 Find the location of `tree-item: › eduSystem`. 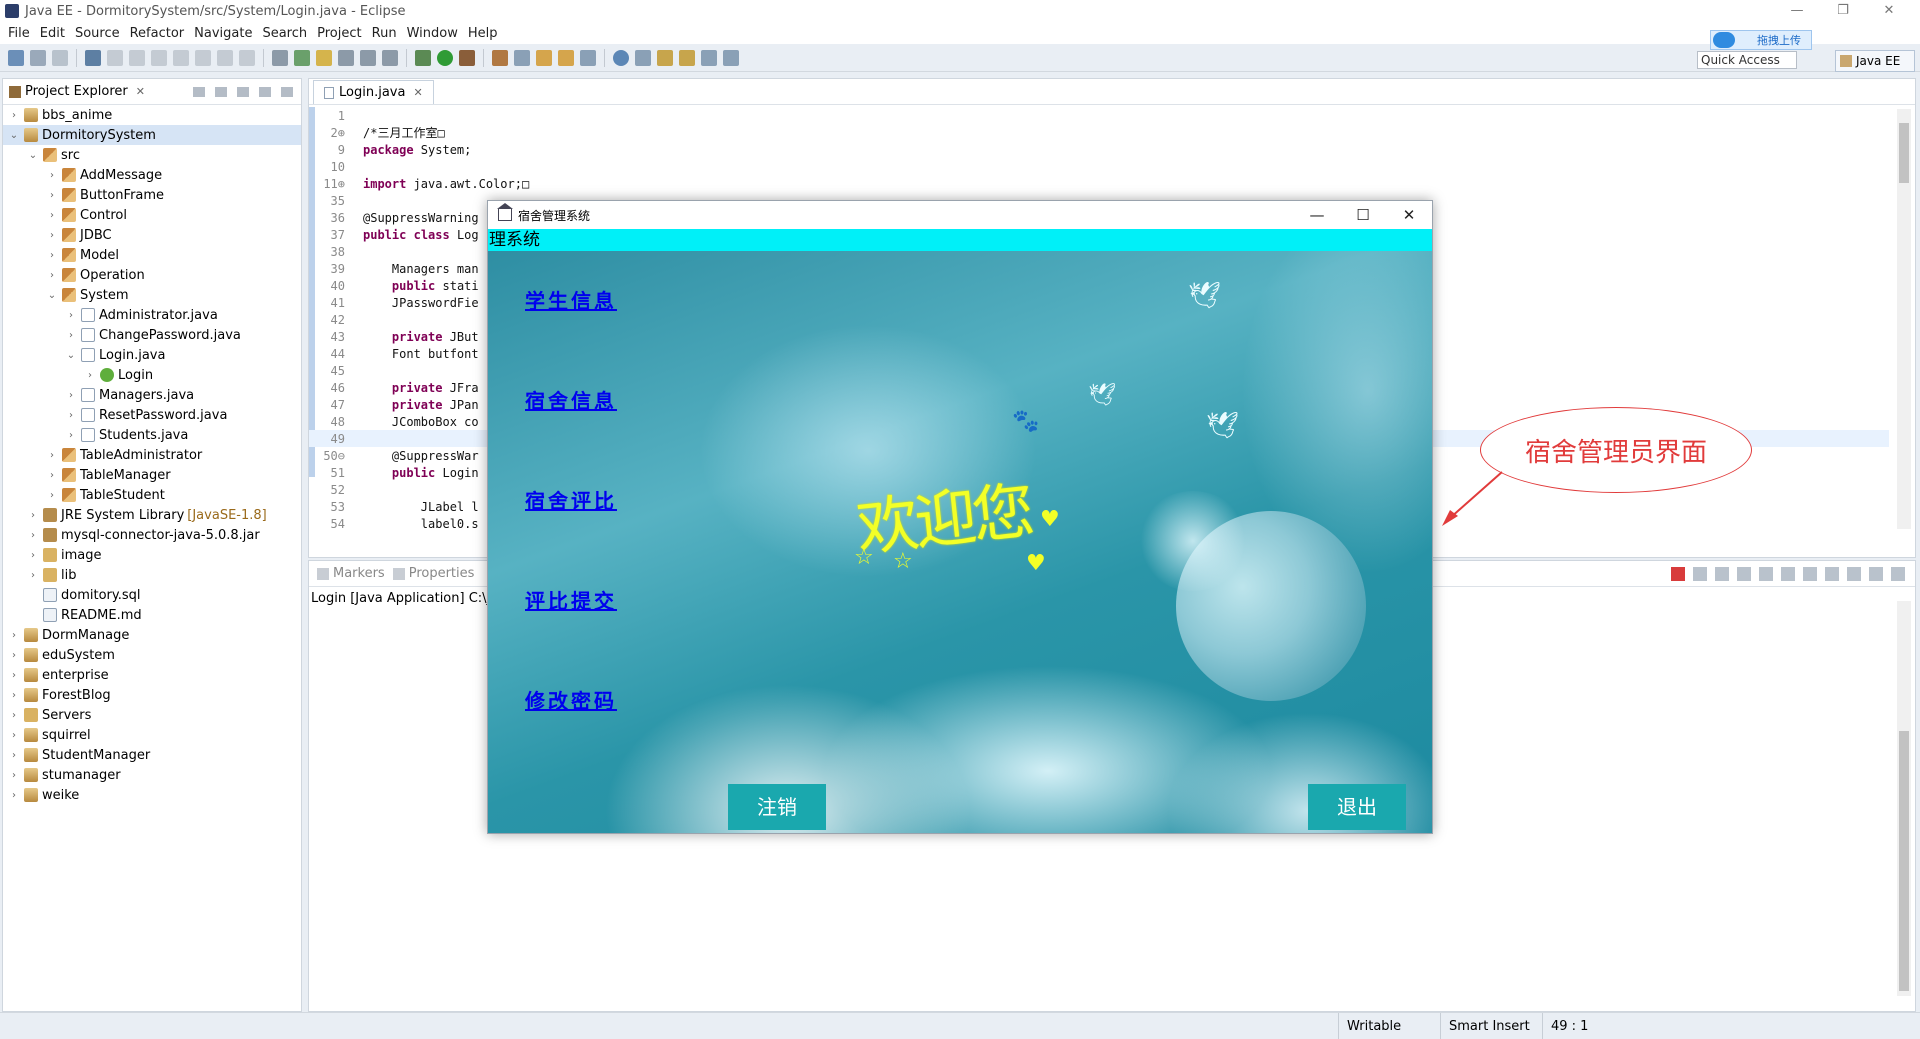

tree-item: › eduSystem is located at coordinates (152, 655).